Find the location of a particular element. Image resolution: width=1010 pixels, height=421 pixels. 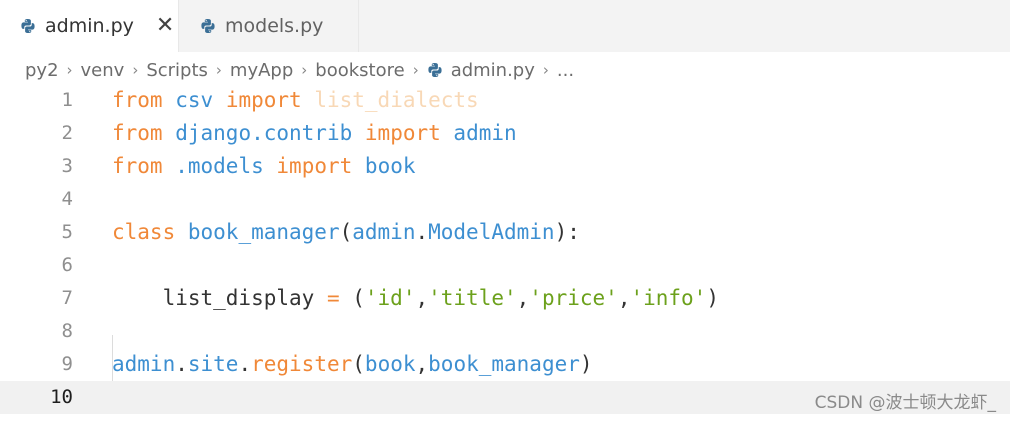

code-token: .models is located at coordinates (219, 166).